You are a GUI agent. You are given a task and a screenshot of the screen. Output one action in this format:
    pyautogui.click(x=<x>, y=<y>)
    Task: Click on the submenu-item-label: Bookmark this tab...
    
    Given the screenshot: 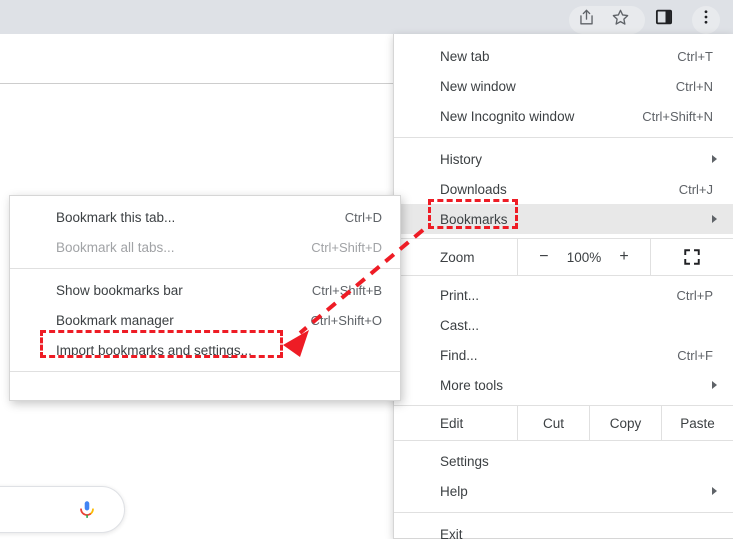 What is the action you would take?
    pyautogui.click(x=116, y=217)
    